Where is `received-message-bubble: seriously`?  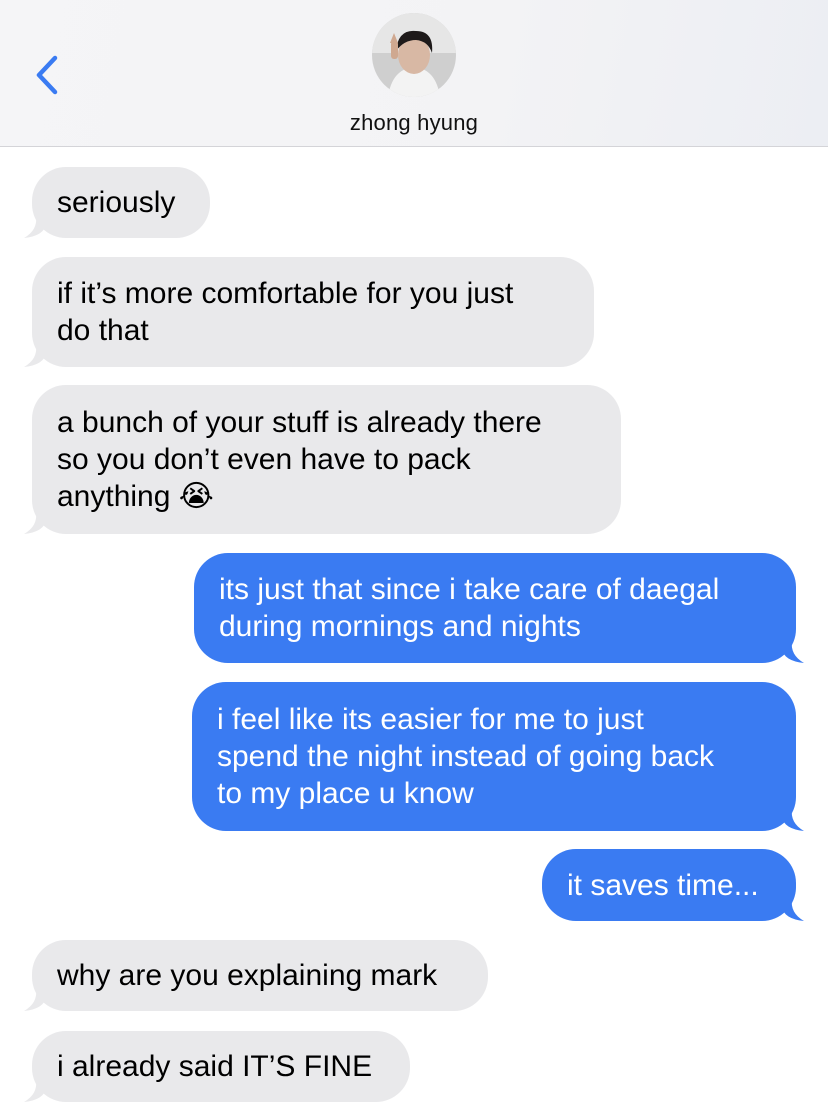 received-message-bubble: seriously is located at coordinates (117, 202).